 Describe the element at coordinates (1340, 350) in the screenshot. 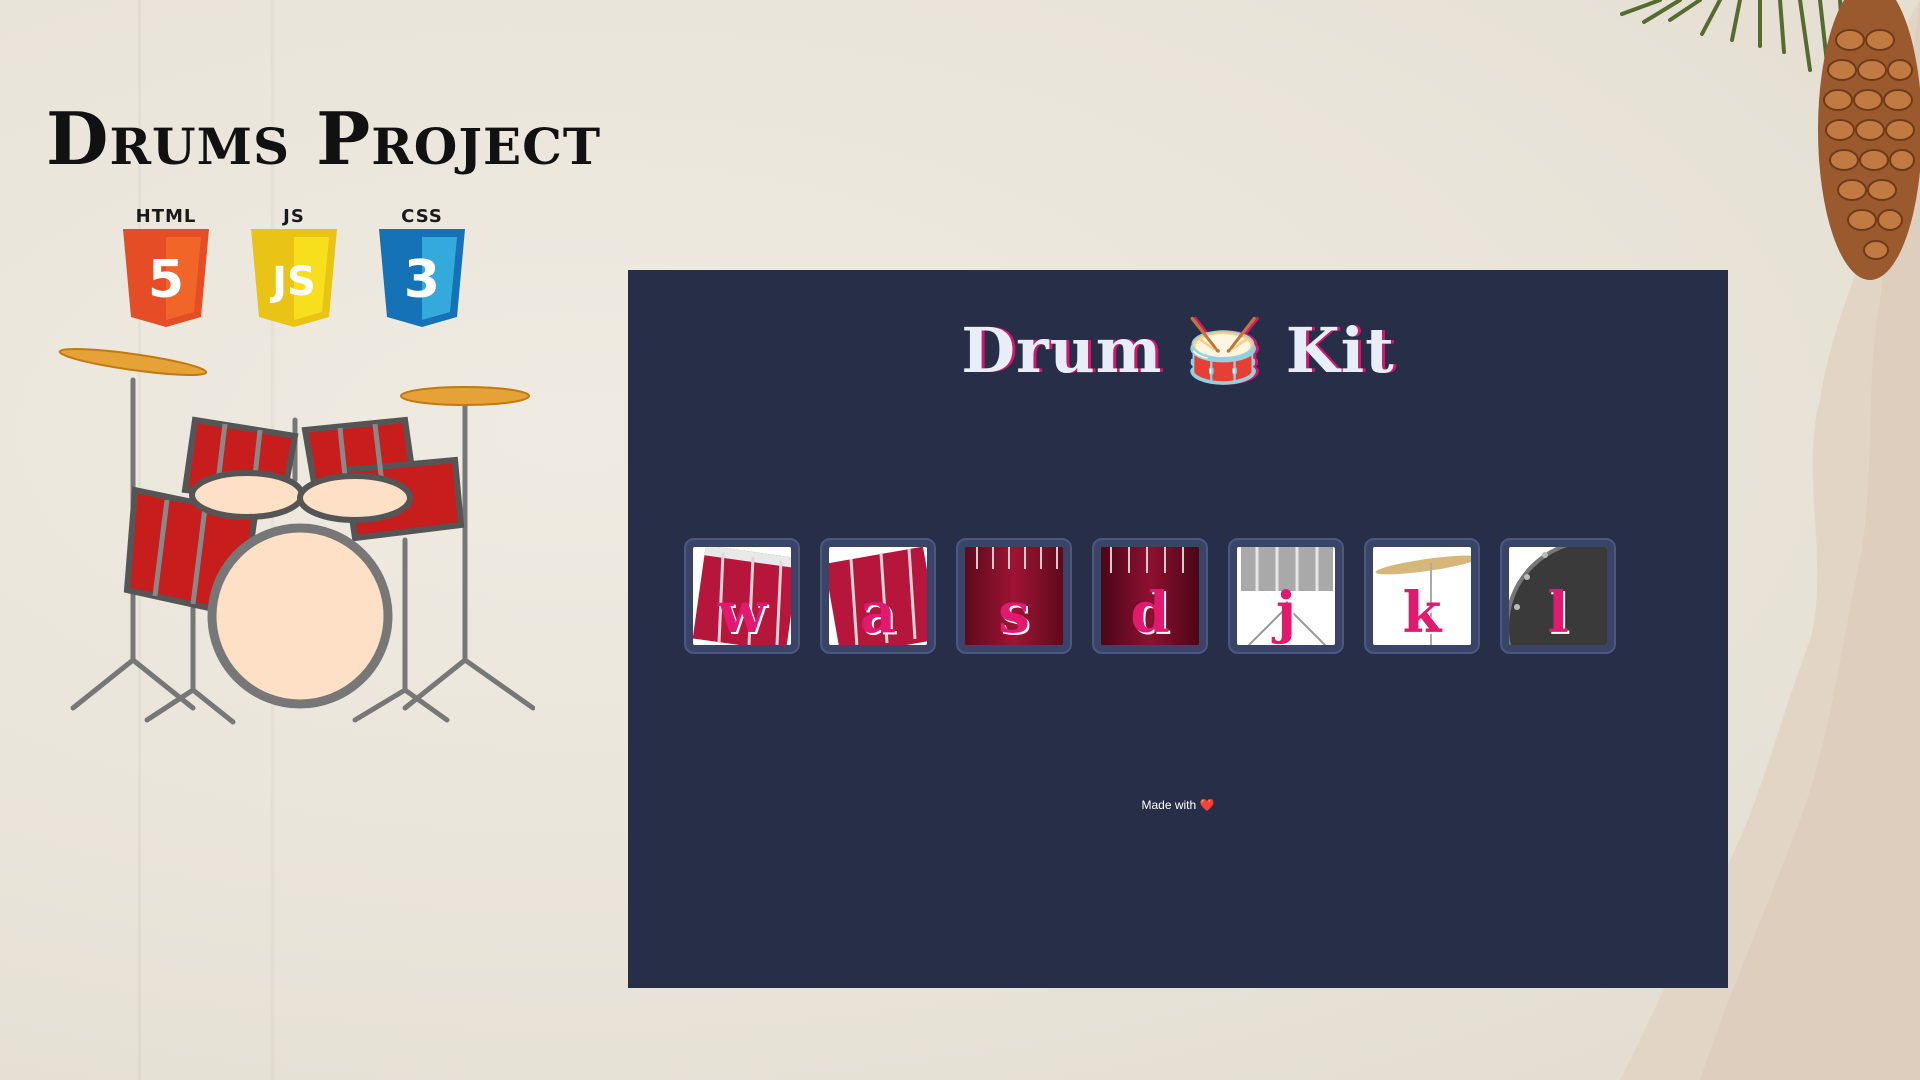

I see `app-title-right: Kit` at that location.